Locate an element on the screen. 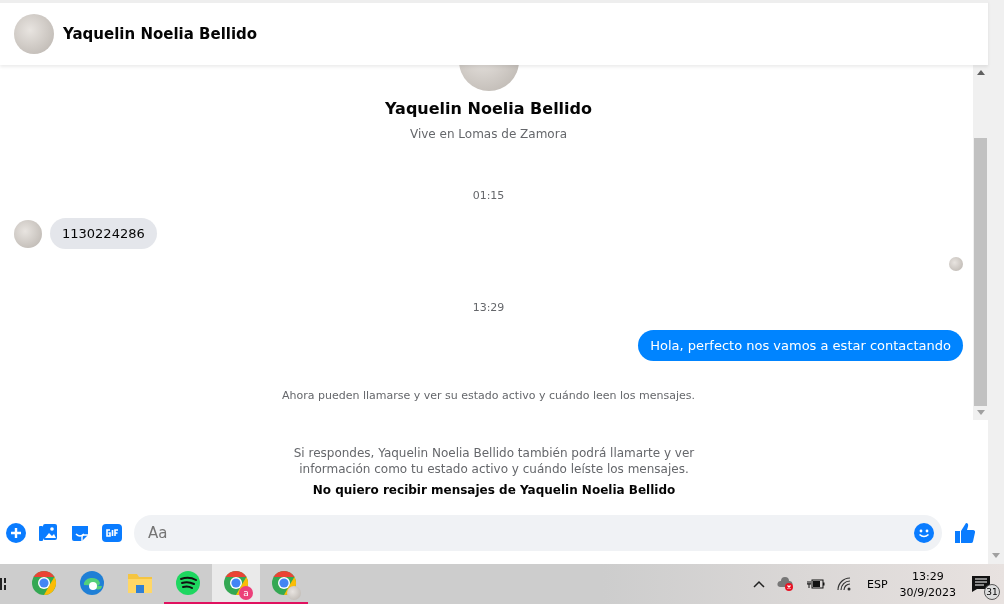  clock-time: 13:29 is located at coordinates (927, 576).